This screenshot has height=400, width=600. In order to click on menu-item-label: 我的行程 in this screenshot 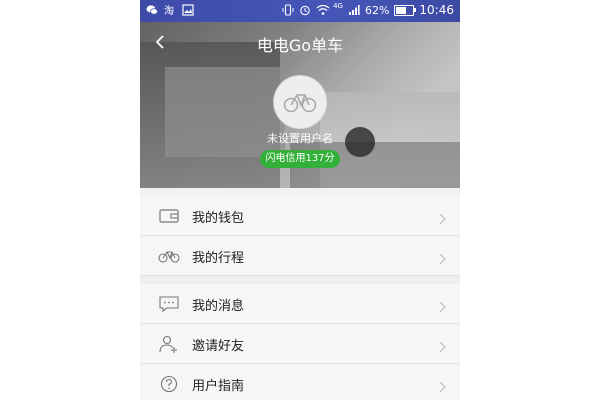, I will do `click(218, 258)`.